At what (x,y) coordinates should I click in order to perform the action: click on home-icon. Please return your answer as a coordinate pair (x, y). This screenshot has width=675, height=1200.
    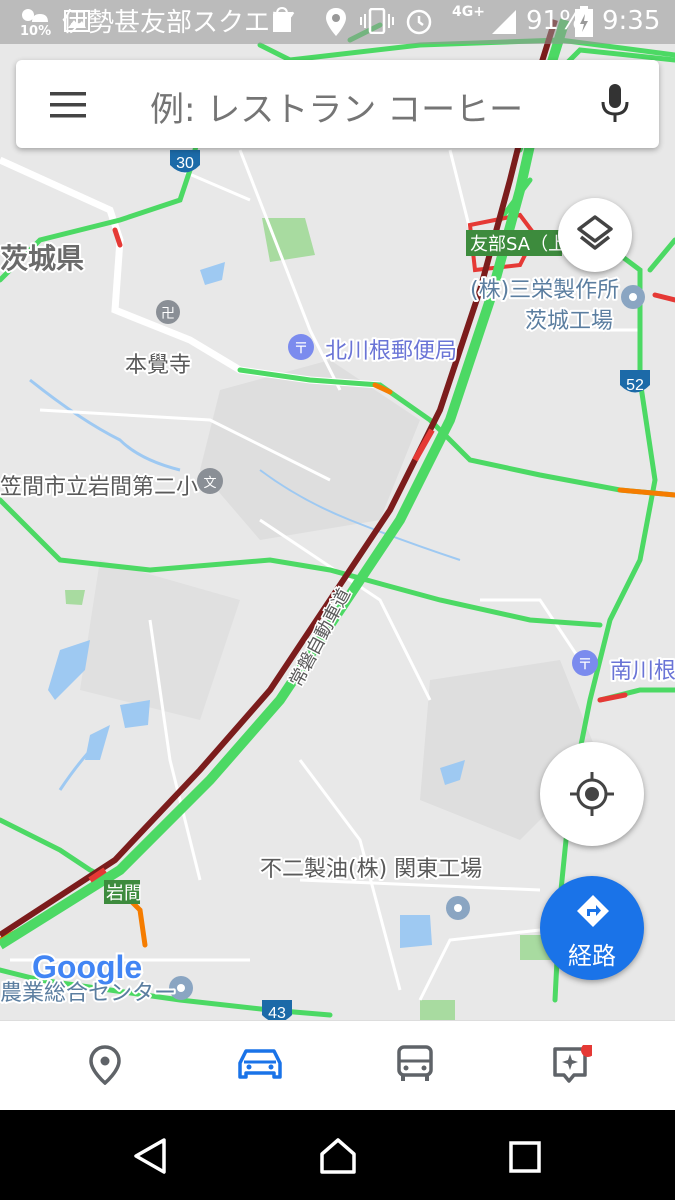
    Looking at the image, I should click on (338, 1156).